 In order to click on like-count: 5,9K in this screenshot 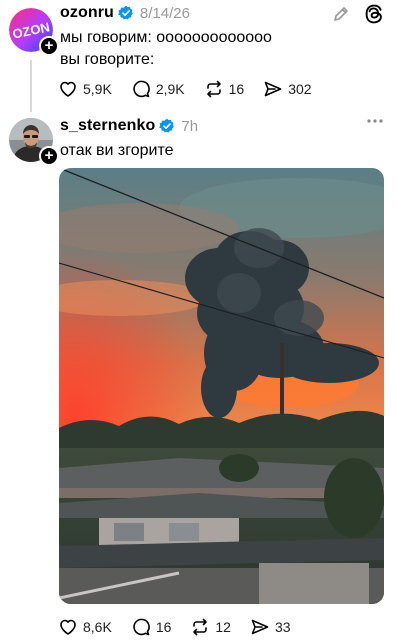, I will do `click(97, 89)`.